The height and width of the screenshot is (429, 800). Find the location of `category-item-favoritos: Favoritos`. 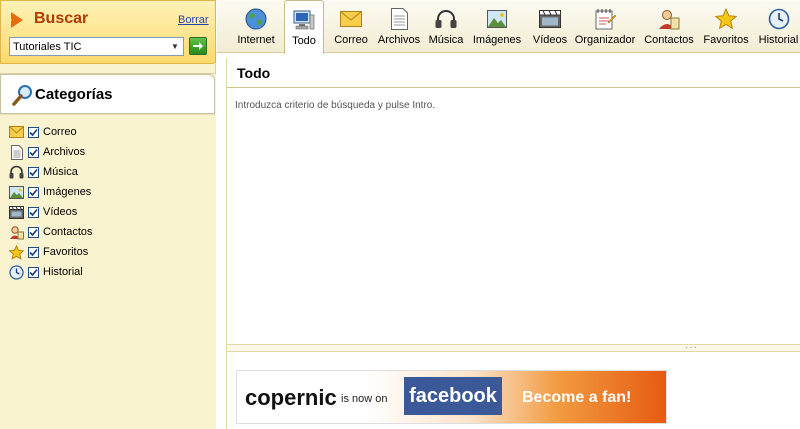

category-item-favoritos: Favoritos is located at coordinates (108, 252).